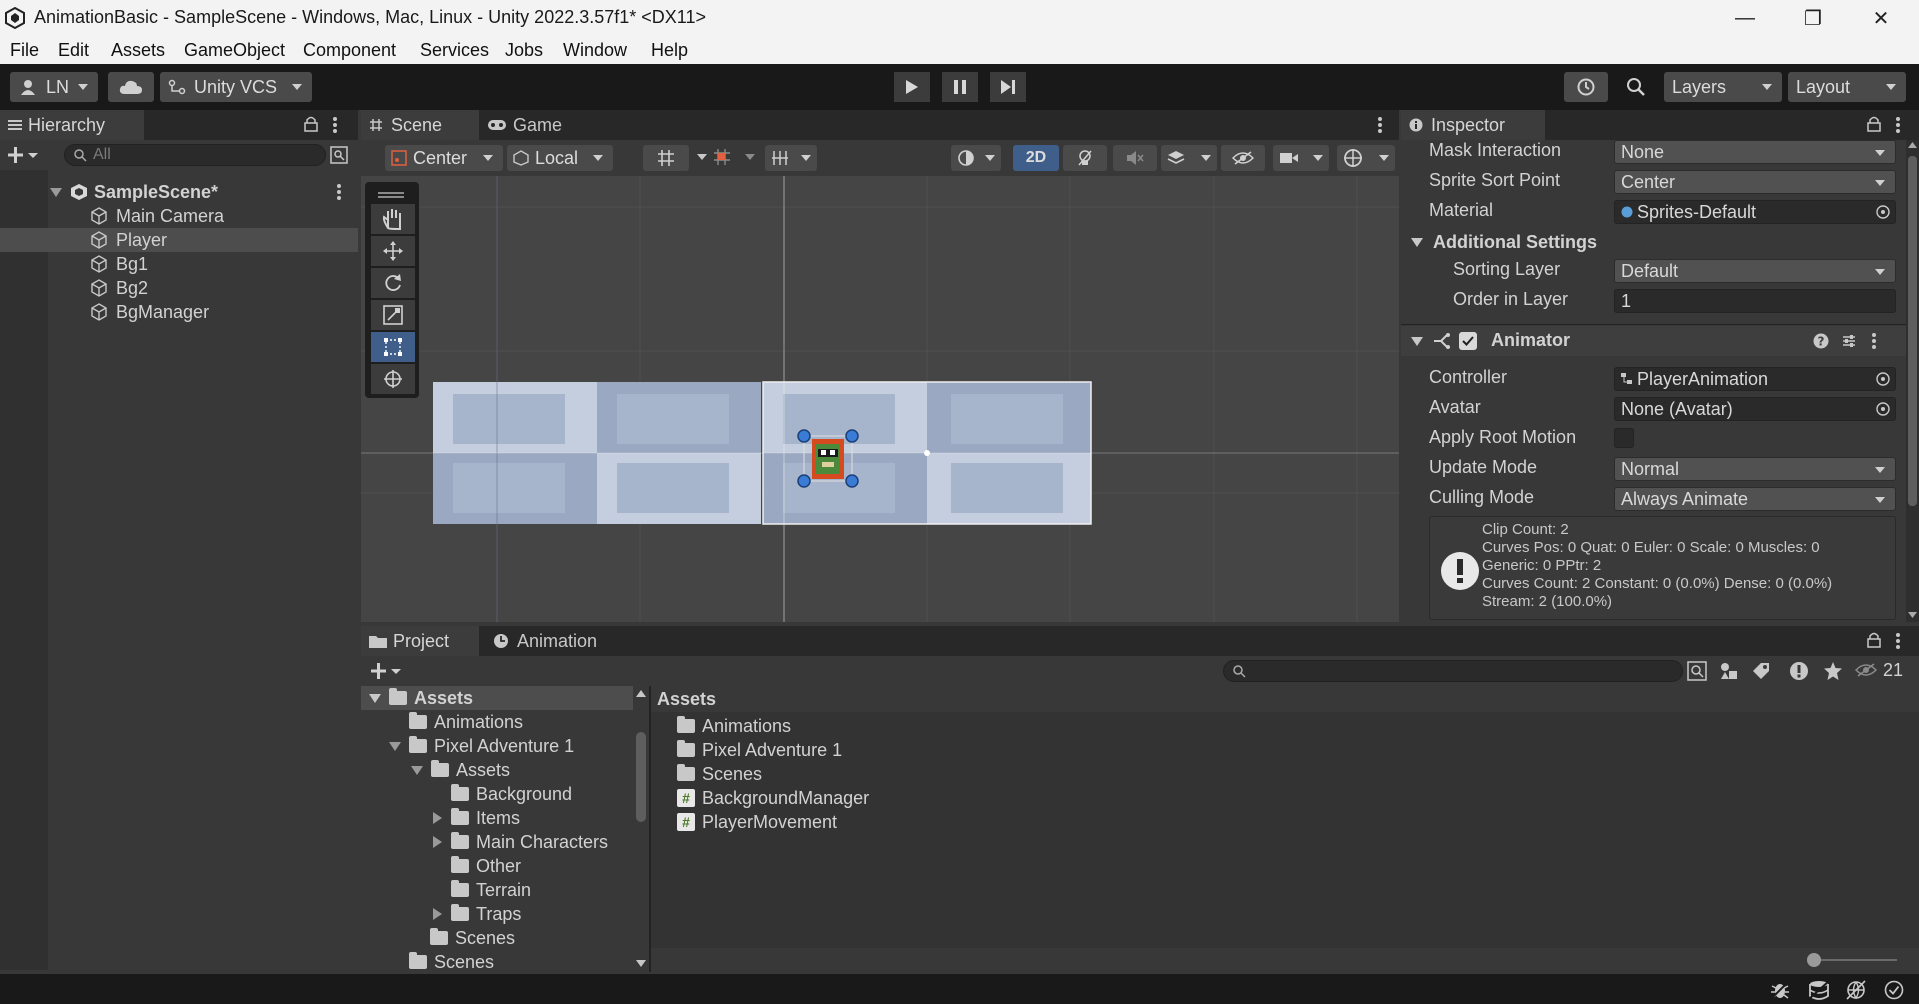  I want to click on asset-item-pixel-adventure: Pixel Adventure 1, so click(759, 750).